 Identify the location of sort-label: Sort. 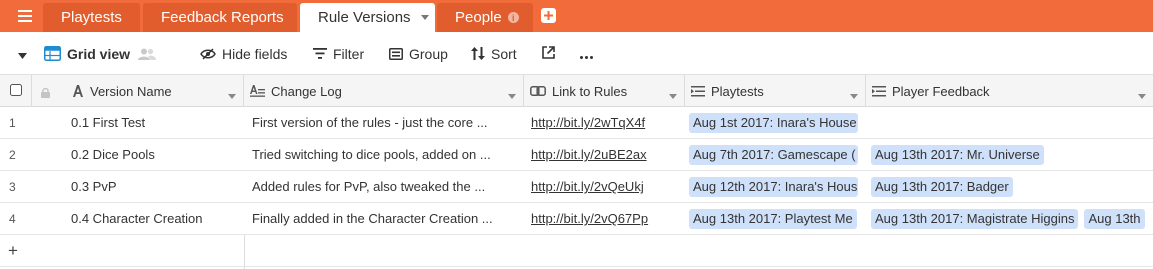
(504, 53).